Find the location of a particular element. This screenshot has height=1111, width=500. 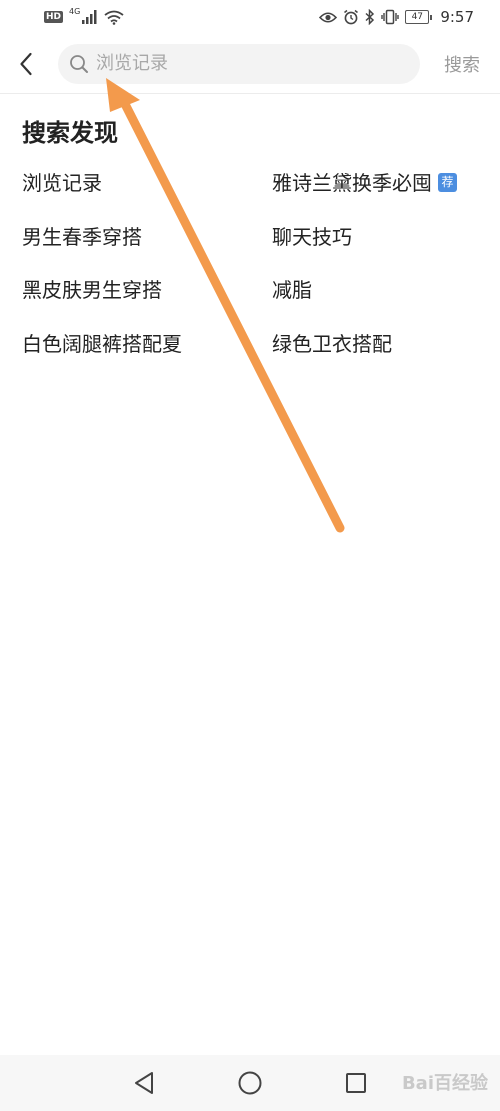

discover-item-label: 减脂 is located at coordinates (292, 290).